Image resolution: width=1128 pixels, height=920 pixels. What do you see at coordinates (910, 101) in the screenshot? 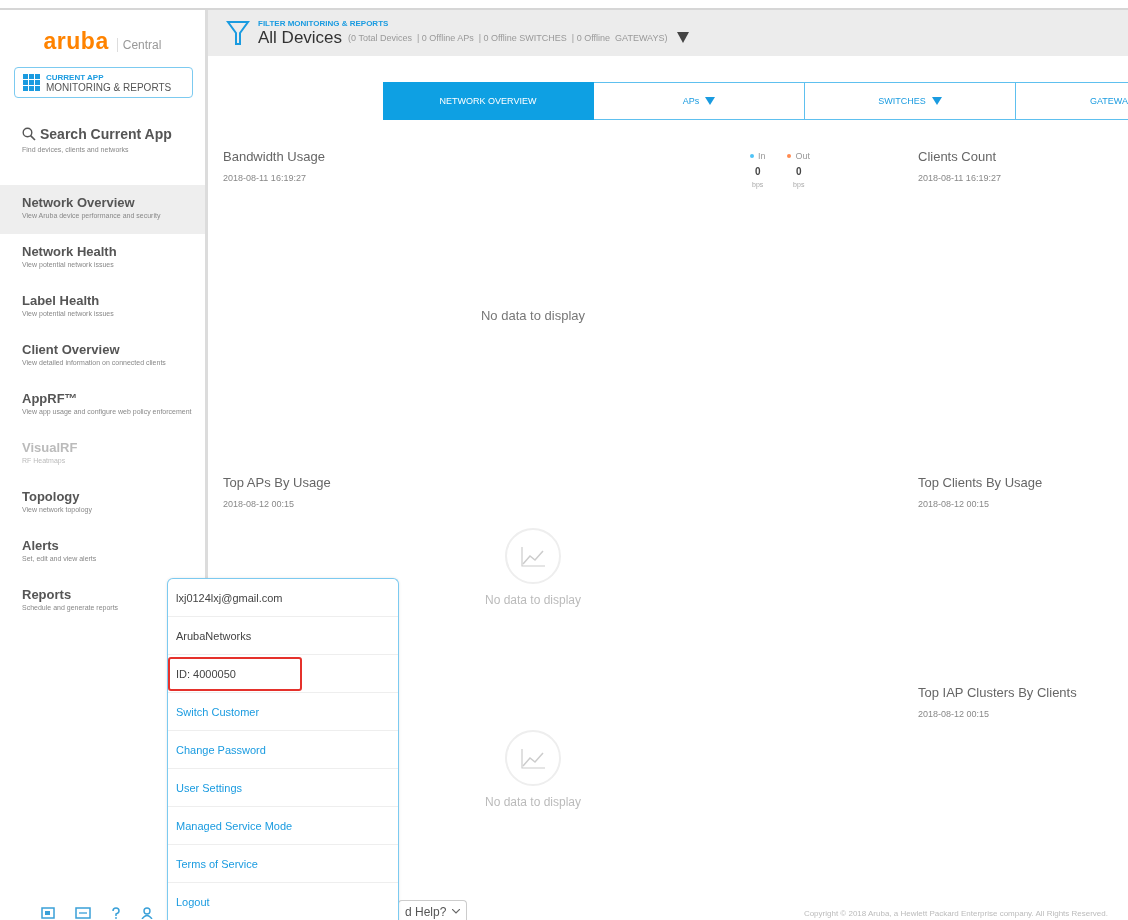
I see `tab: SWITCHES` at bounding box center [910, 101].